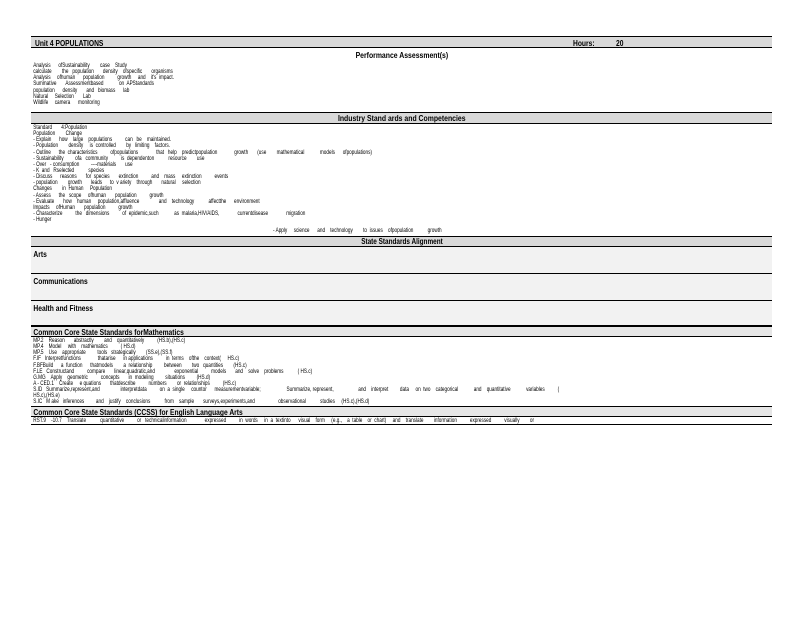 Image resolution: width=800 pixels, height=618 pixels. I want to click on health-row: Health and Fitness, so click(401, 308).